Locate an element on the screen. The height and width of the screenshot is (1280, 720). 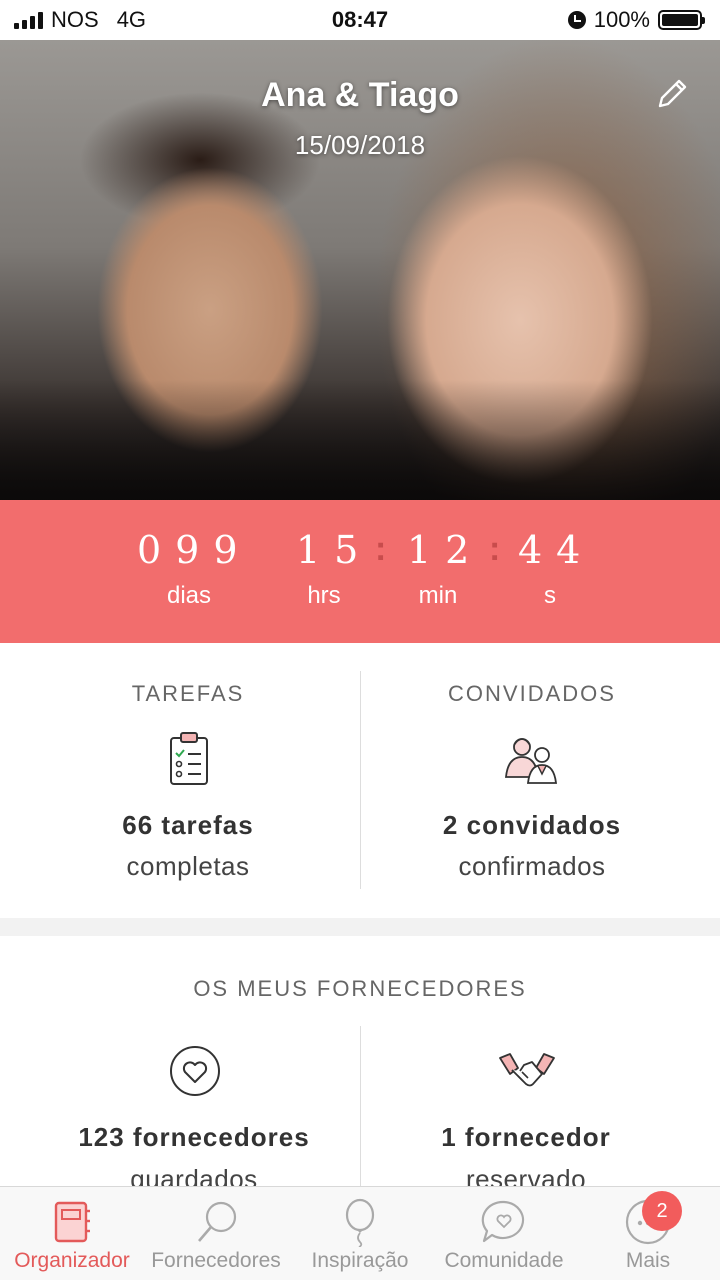
tab-comunidade: Comunidade is located at coordinates (504, 1233).